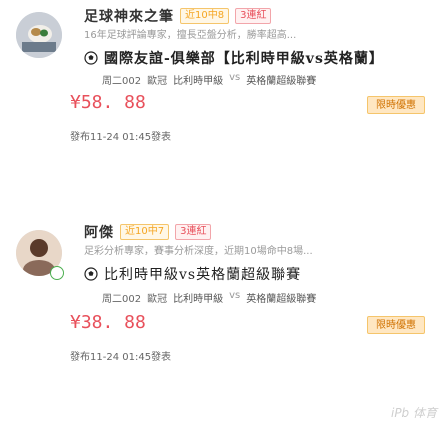 Image resolution: width=445 pixels, height=425 pixels. What do you see at coordinates (129, 16) in the screenshot?
I see `author-name: 足球神來之筆` at bounding box center [129, 16].